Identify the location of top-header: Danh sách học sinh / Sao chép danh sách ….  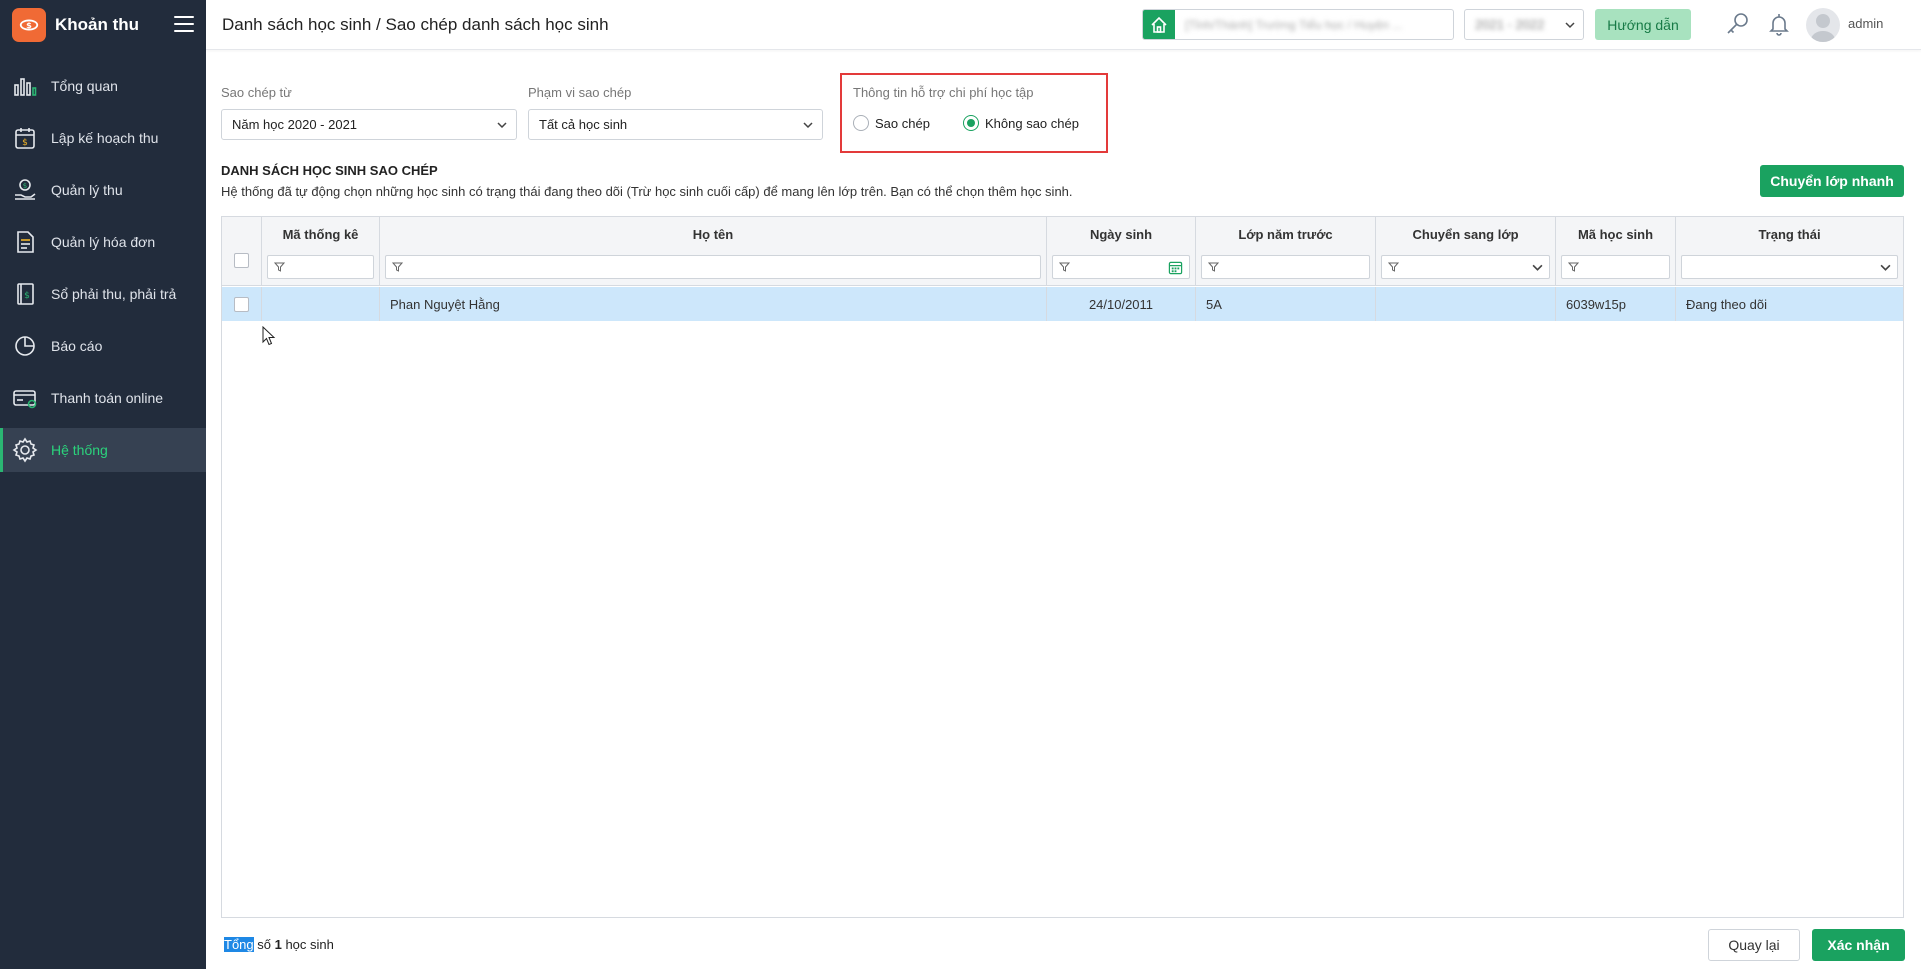
(1063, 25).